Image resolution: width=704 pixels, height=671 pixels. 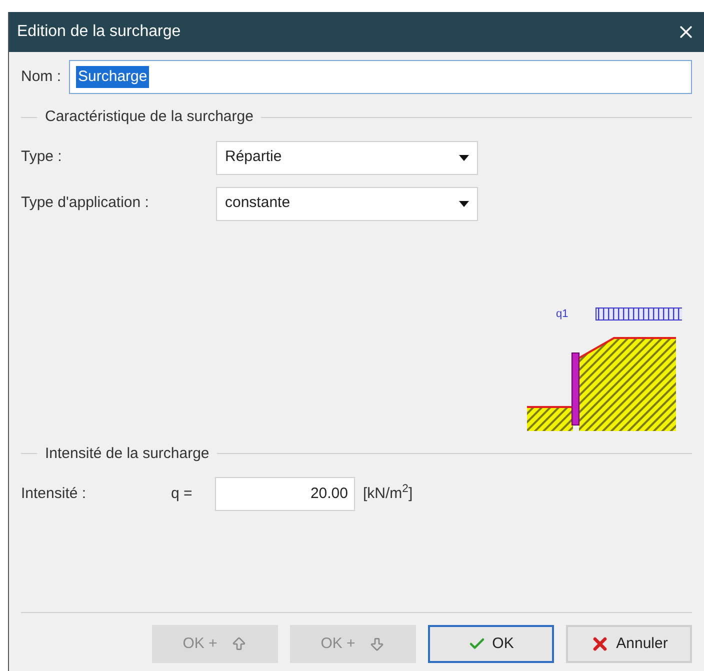 I want to click on cancel-button: Annuler, so click(x=629, y=644).